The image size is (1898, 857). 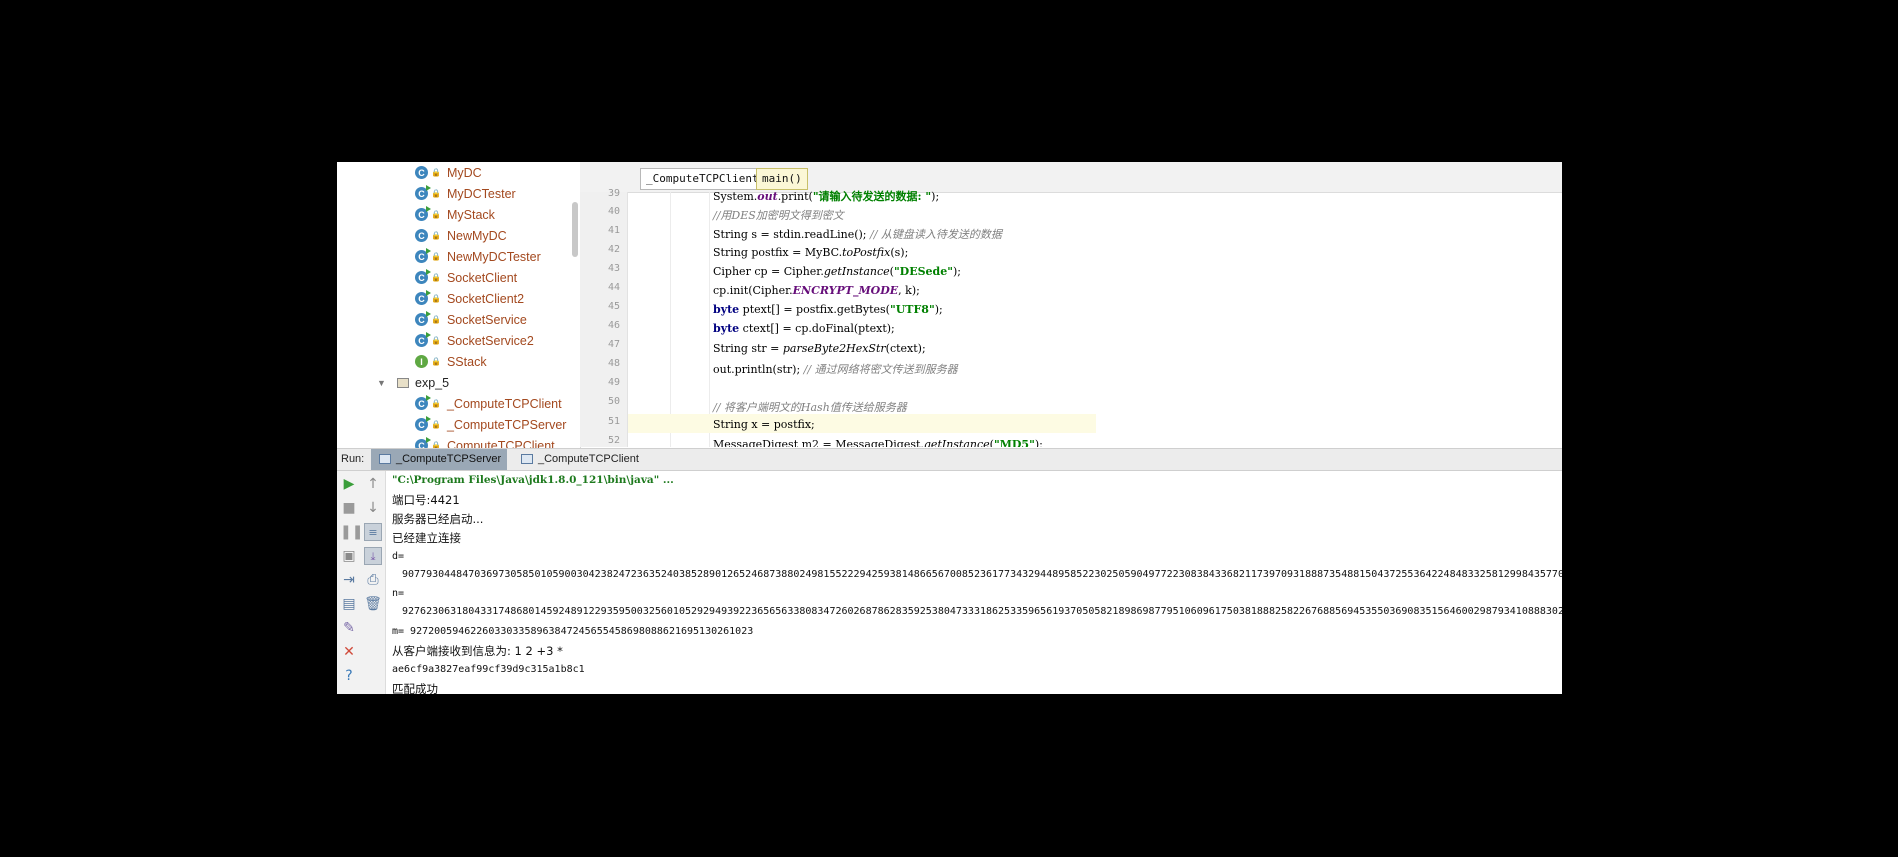 I want to click on run-tab-label: _ComputeTCPClient, so click(x=588, y=459).